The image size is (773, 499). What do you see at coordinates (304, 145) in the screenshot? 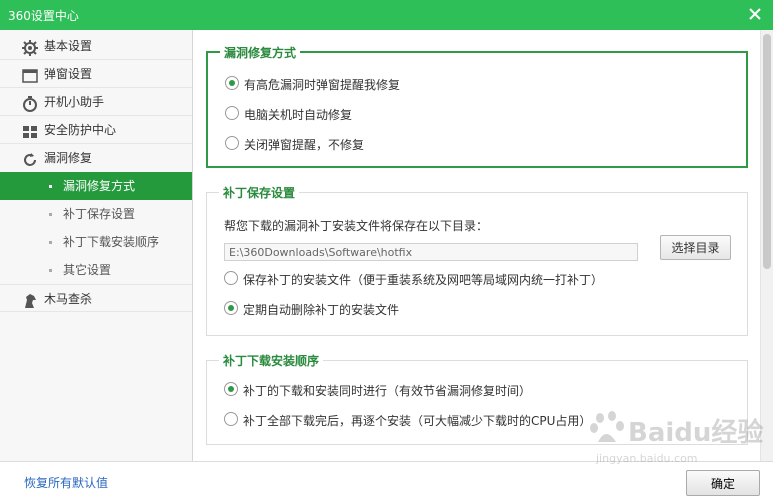
I see `radio-label: 关闭弹窗提醒，不修复` at bounding box center [304, 145].